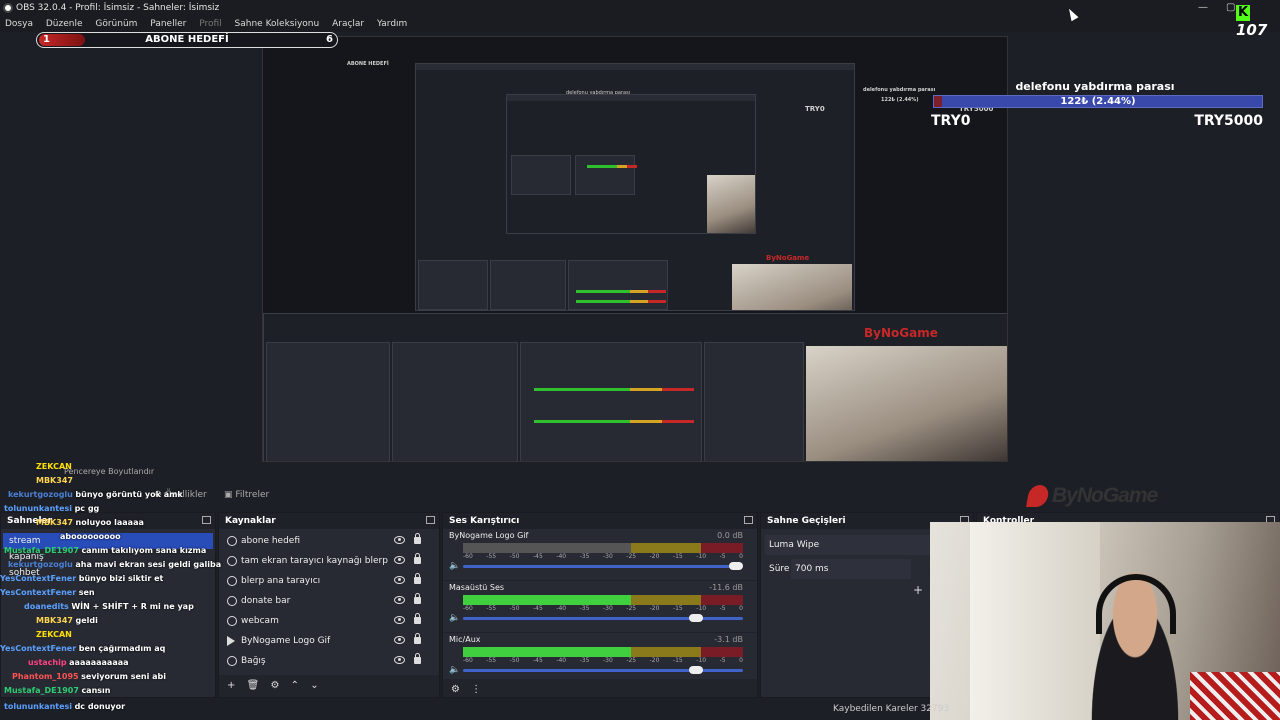  Describe the element at coordinates (1252, 30) in the screenshot. I see `kick-count: 107` at that location.